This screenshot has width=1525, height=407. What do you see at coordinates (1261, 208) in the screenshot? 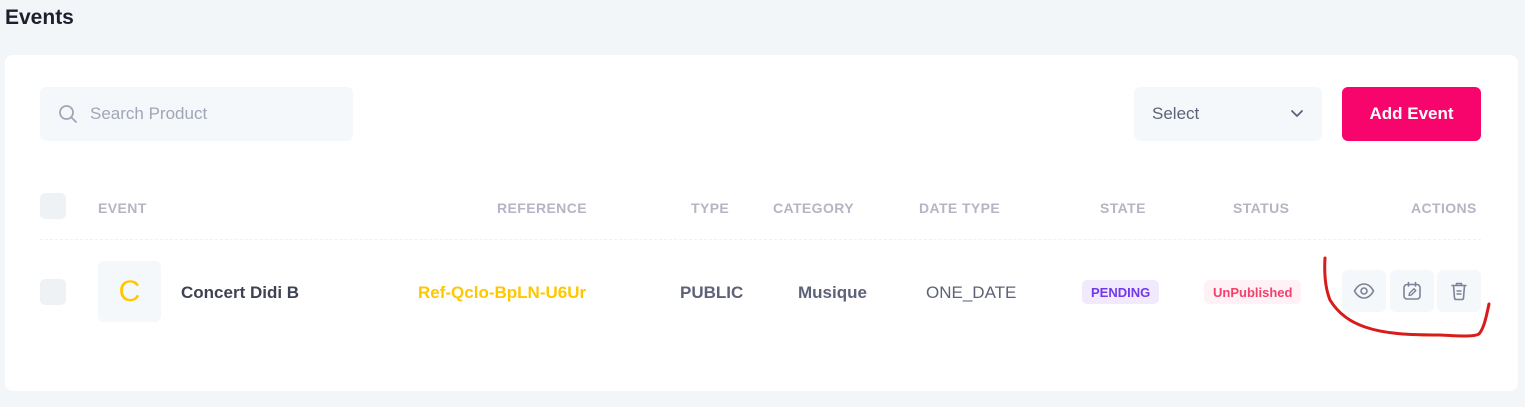
I see `column-header-status: STATUS` at bounding box center [1261, 208].